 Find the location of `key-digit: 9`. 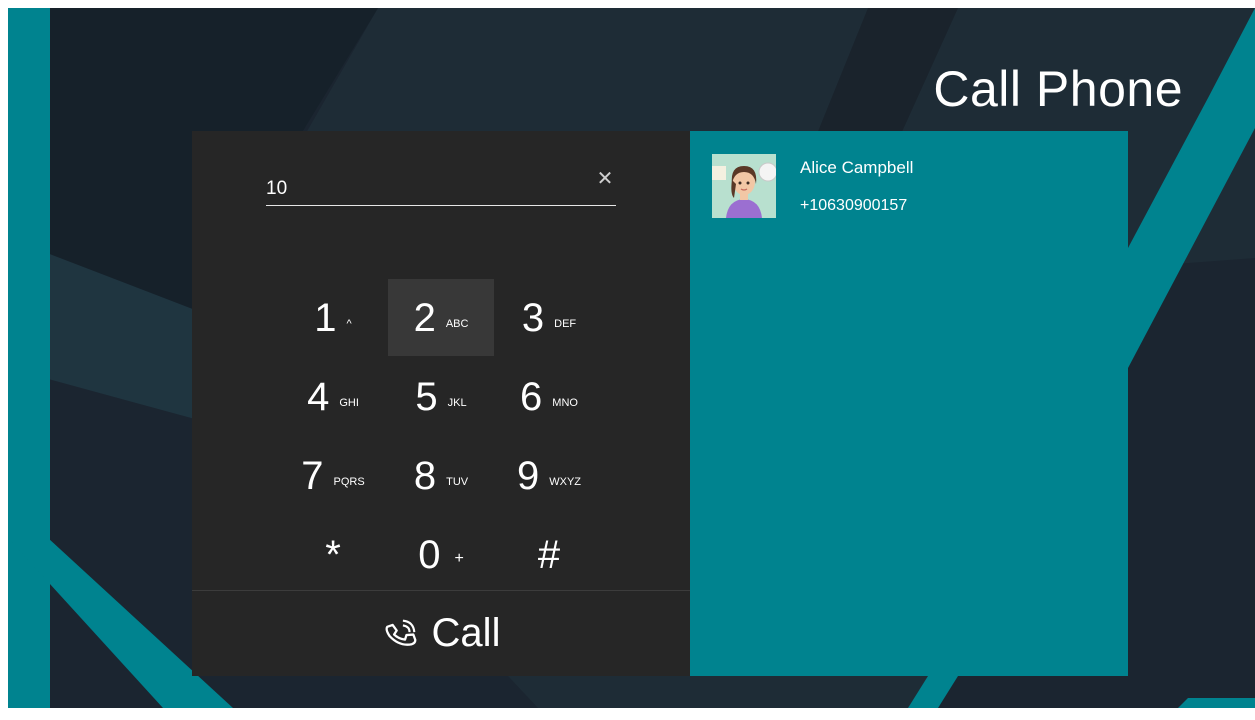

key-digit: 9 is located at coordinates (528, 475).